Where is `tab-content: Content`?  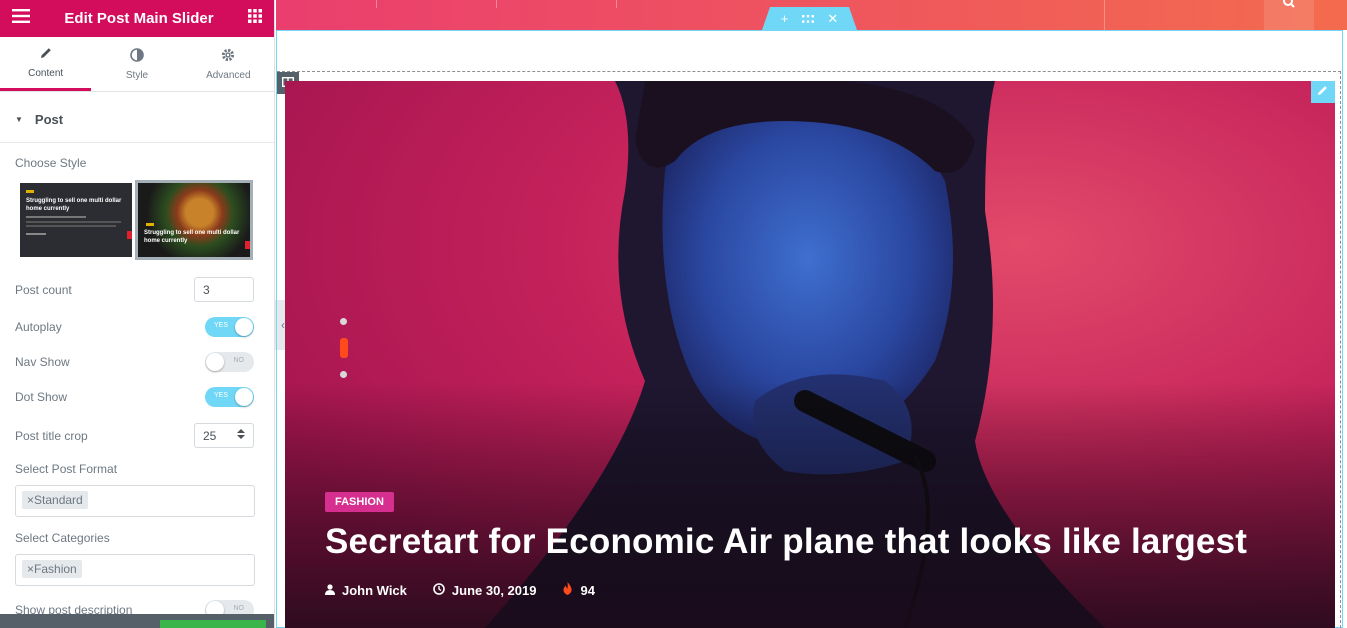
tab-content: Content is located at coordinates (46, 64).